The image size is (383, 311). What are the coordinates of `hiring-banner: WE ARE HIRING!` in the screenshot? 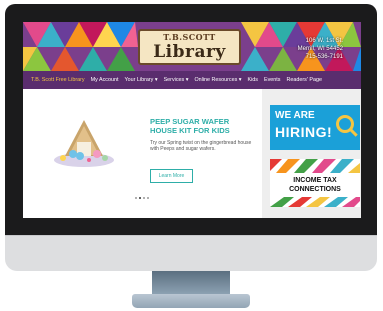 It's located at (315, 127).